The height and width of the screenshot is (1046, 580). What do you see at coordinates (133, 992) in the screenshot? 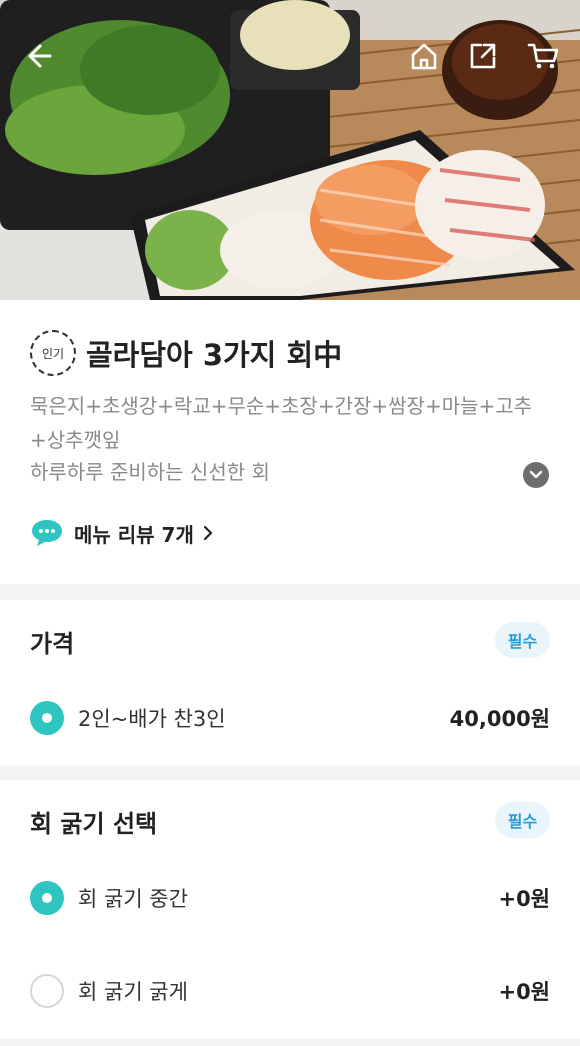
I see `option-label: 회 굵기 굵게` at bounding box center [133, 992].